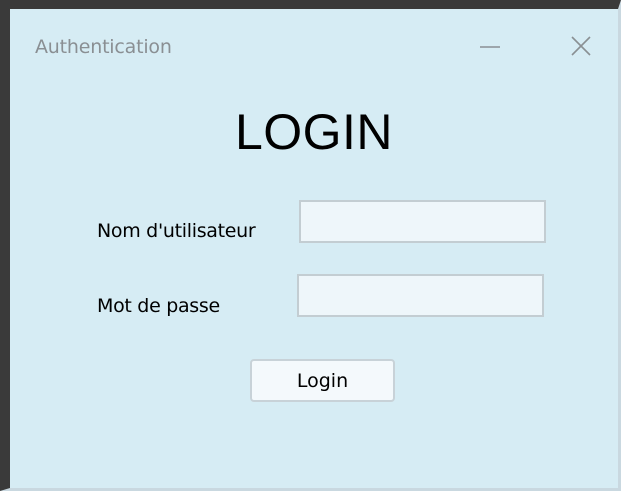 This screenshot has width=621, height=491. What do you see at coordinates (314, 132) in the screenshot?
I see `login-heading: LOGIN` at bounding box center [314, 132].